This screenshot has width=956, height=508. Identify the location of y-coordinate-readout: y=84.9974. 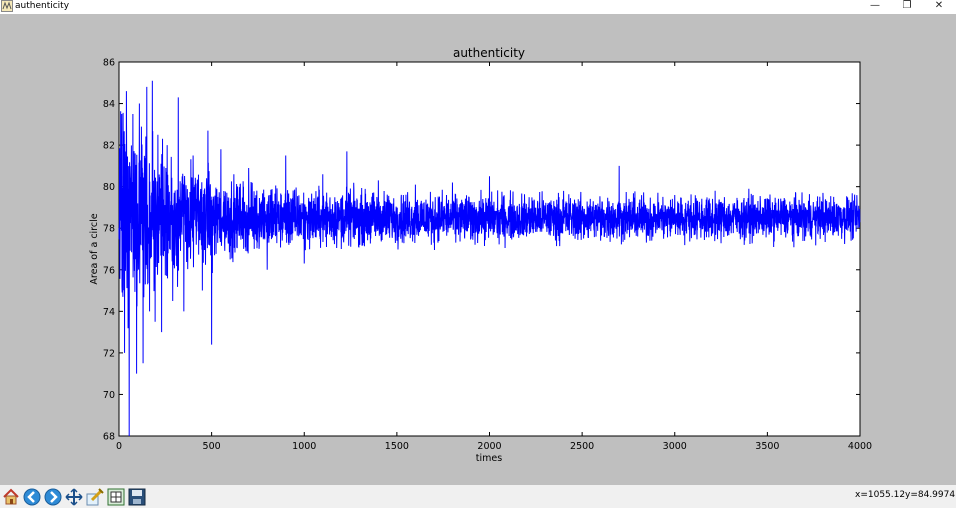
(930, 495).